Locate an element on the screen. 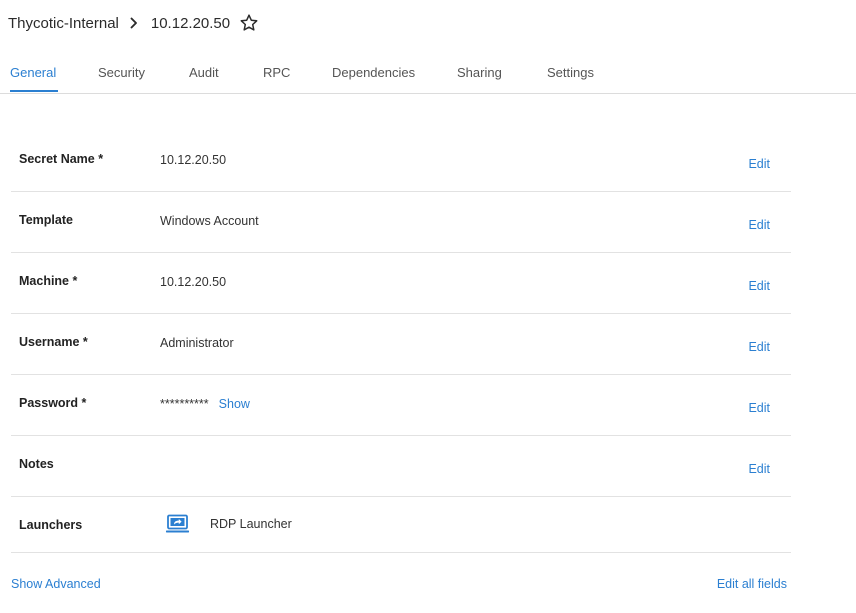  tab-settings: Settings is located at coordinates (570, 72).